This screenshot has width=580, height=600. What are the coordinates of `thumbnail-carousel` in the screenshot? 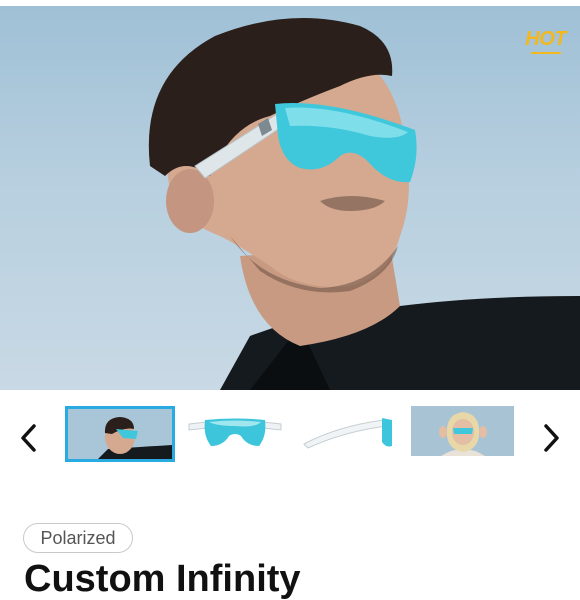 It's located at (290, 438).